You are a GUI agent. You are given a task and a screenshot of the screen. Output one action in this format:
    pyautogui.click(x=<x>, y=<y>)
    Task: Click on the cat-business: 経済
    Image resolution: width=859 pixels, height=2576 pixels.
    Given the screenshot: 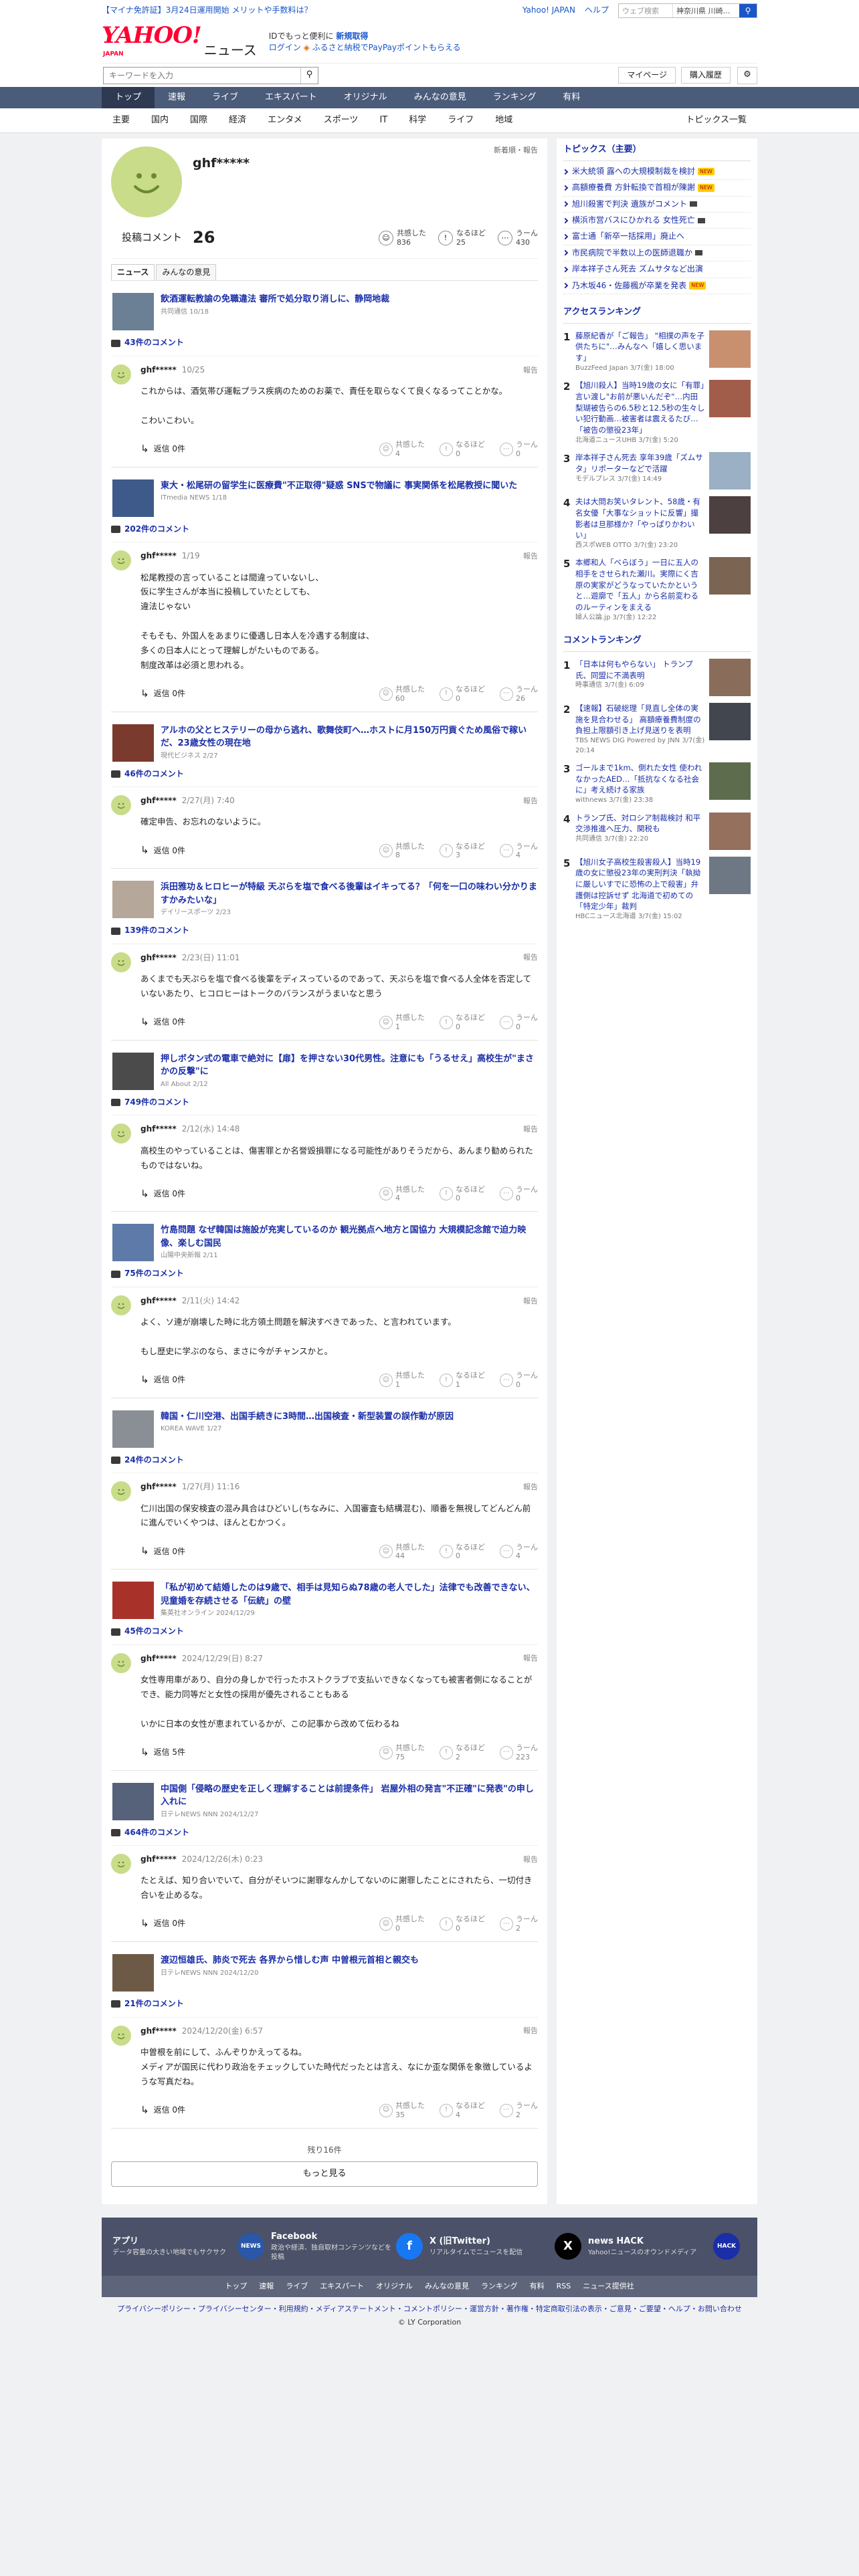 What is the action you would take?
    pyautogui.click(x=237, y=120)
    